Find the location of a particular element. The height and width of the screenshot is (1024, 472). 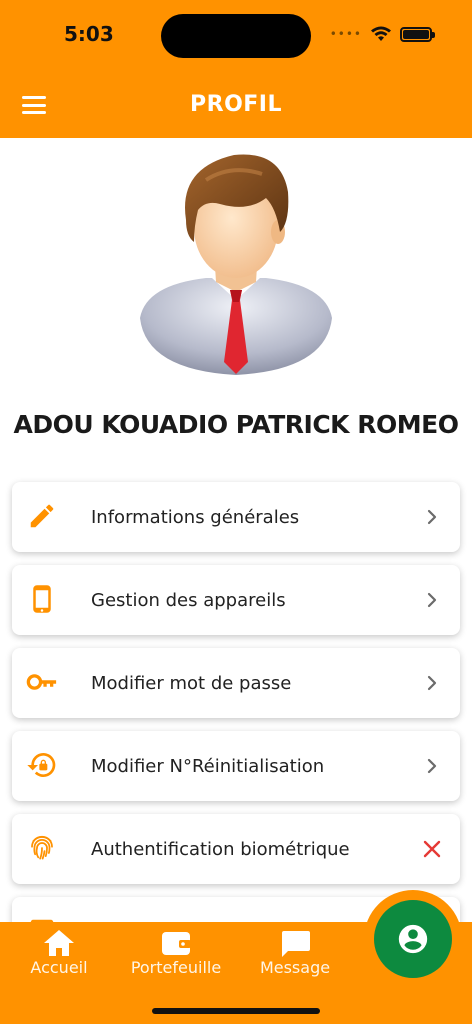

nav-item-home: Accueil is located at coordinates (59, 949).